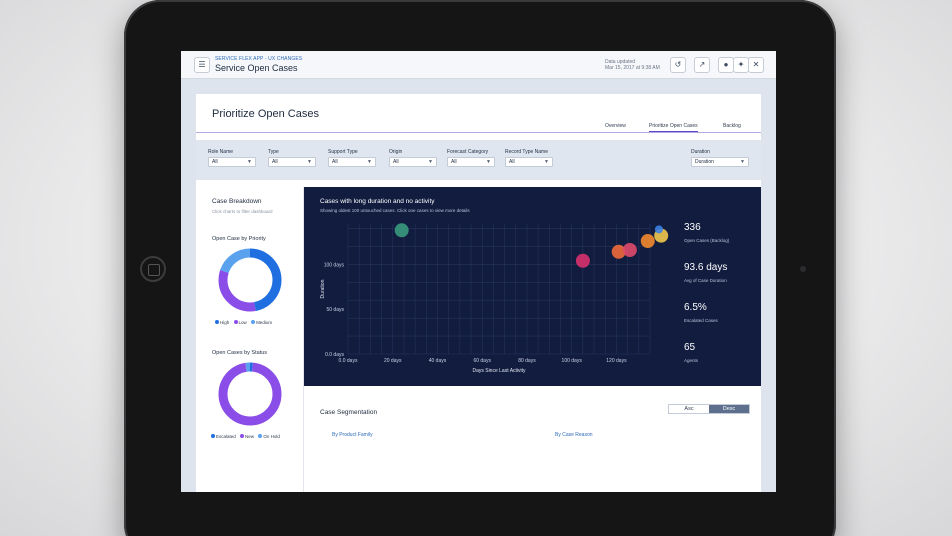 The height and width of the screenshot is (536, 952). I want to click on priority-legend: High Low Medium, so click(242, 322).